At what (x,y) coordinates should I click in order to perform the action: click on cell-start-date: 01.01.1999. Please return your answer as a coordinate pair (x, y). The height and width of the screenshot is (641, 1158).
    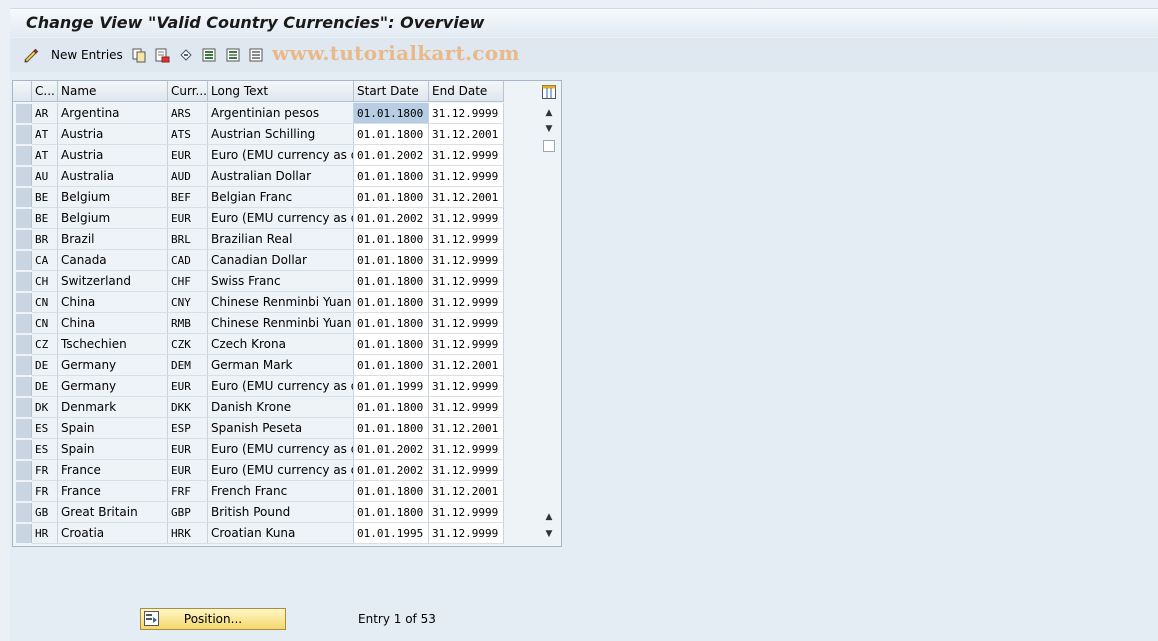
    Looking at the image, I should click on (391, 386).